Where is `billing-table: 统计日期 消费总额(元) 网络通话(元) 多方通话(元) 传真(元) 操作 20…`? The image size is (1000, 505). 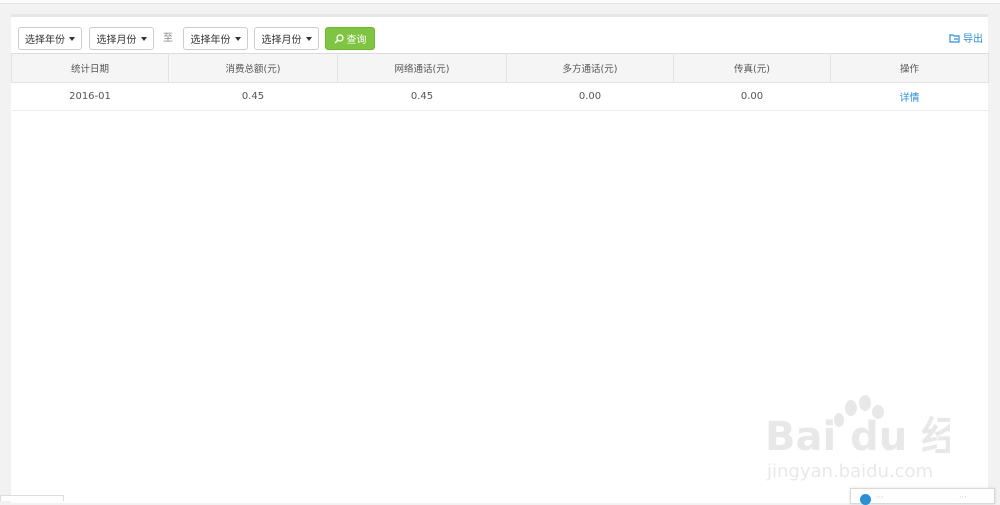
billing-table: 统计日期 消费总额(元) 网络通话(元) 多方通话(元) 传真(元) 操作 20… is located at coordinates (500, 82).